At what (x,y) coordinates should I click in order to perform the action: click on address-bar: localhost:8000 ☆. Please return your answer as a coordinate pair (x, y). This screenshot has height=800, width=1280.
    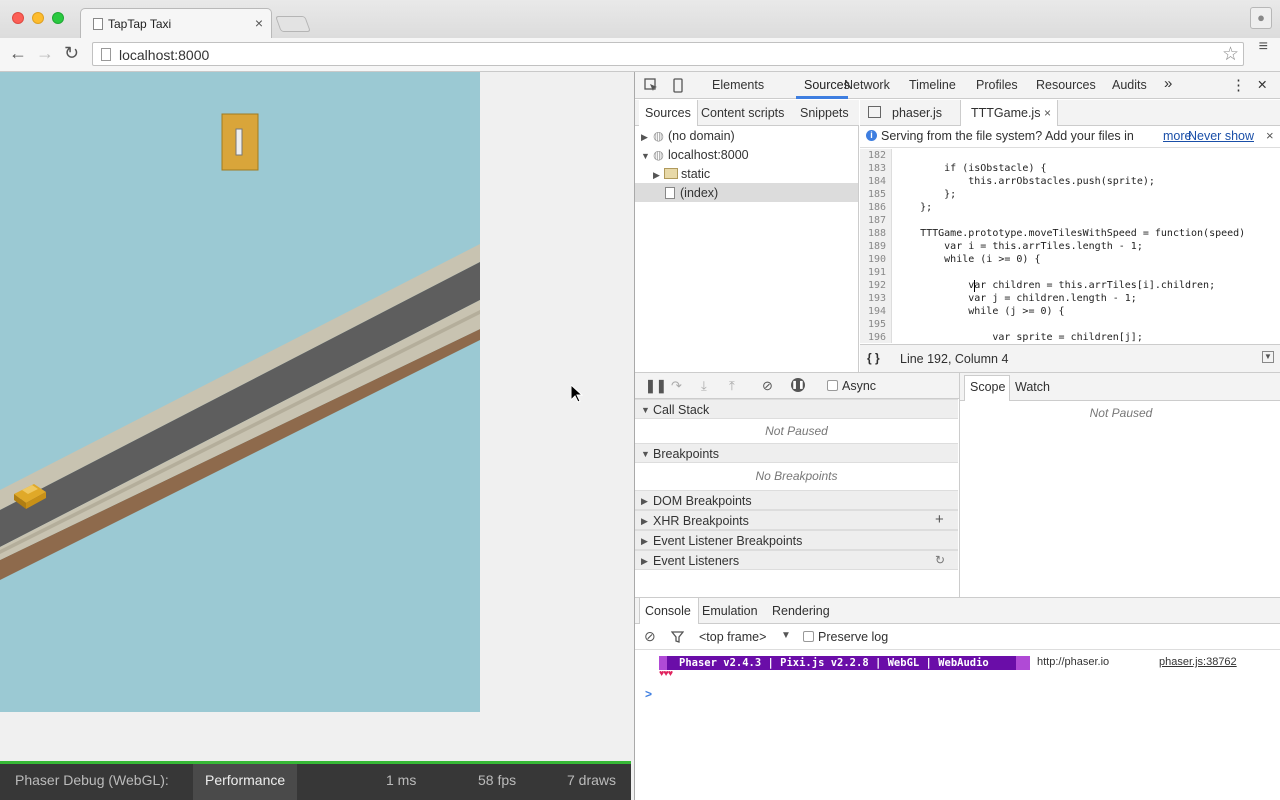
    Looking at the image, I should click on (668, 54).